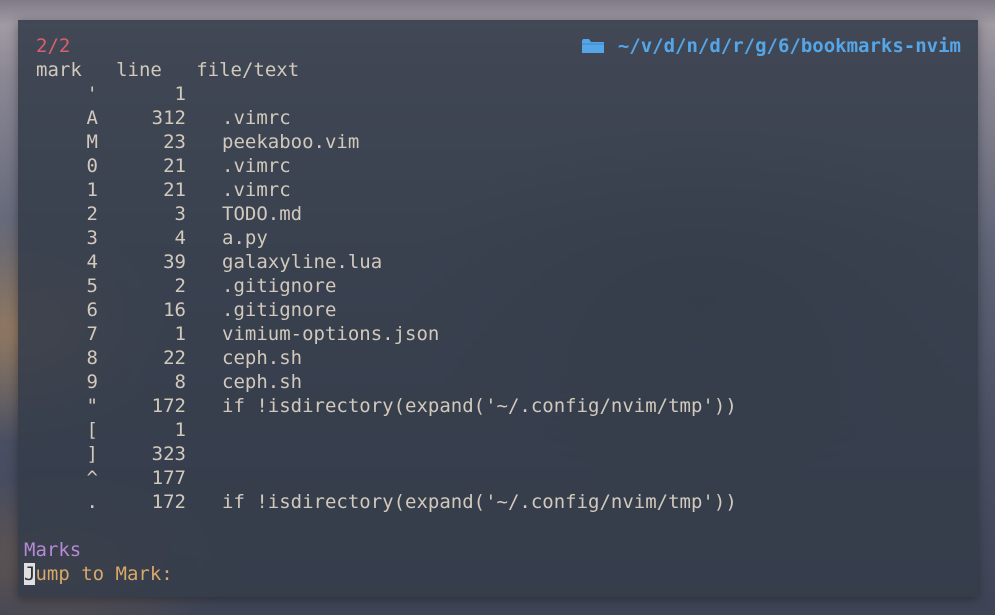 The image size is (995, 615). I want to click on mark-line-number: 8, so click(180, 382).